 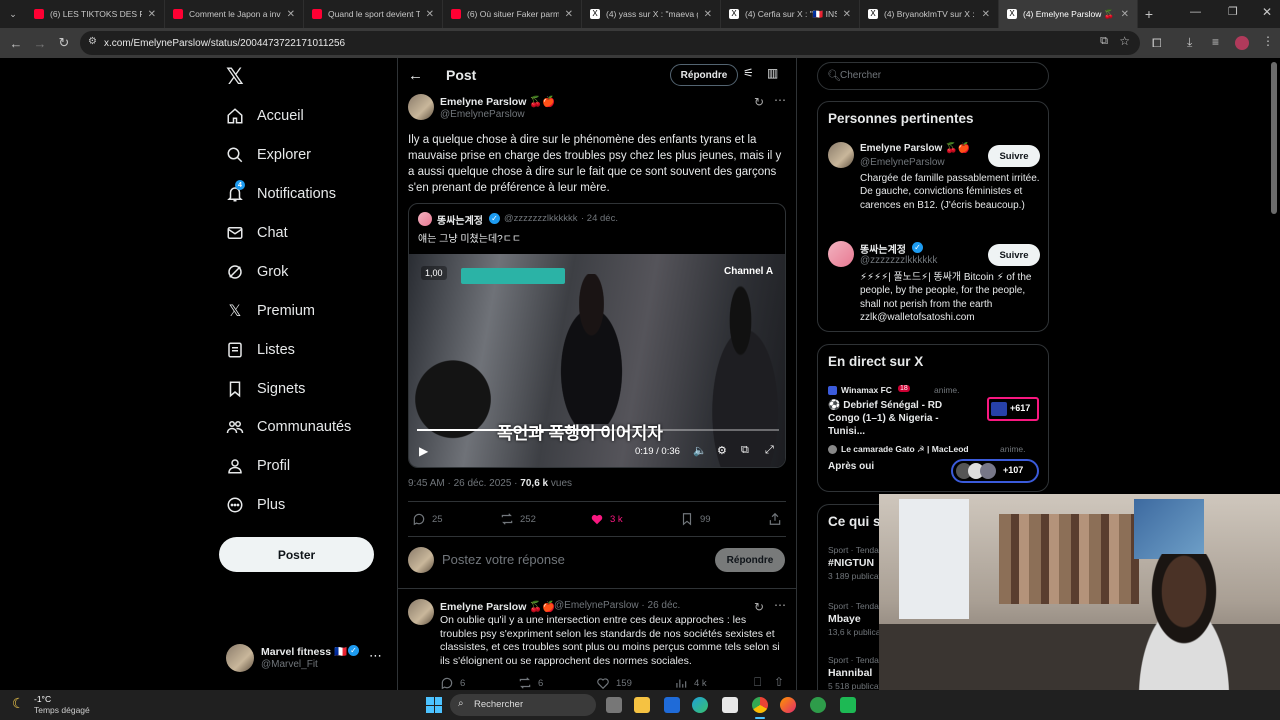 I want to click on author-handle: @EmelyneParslow, so click(x=482, y=114).